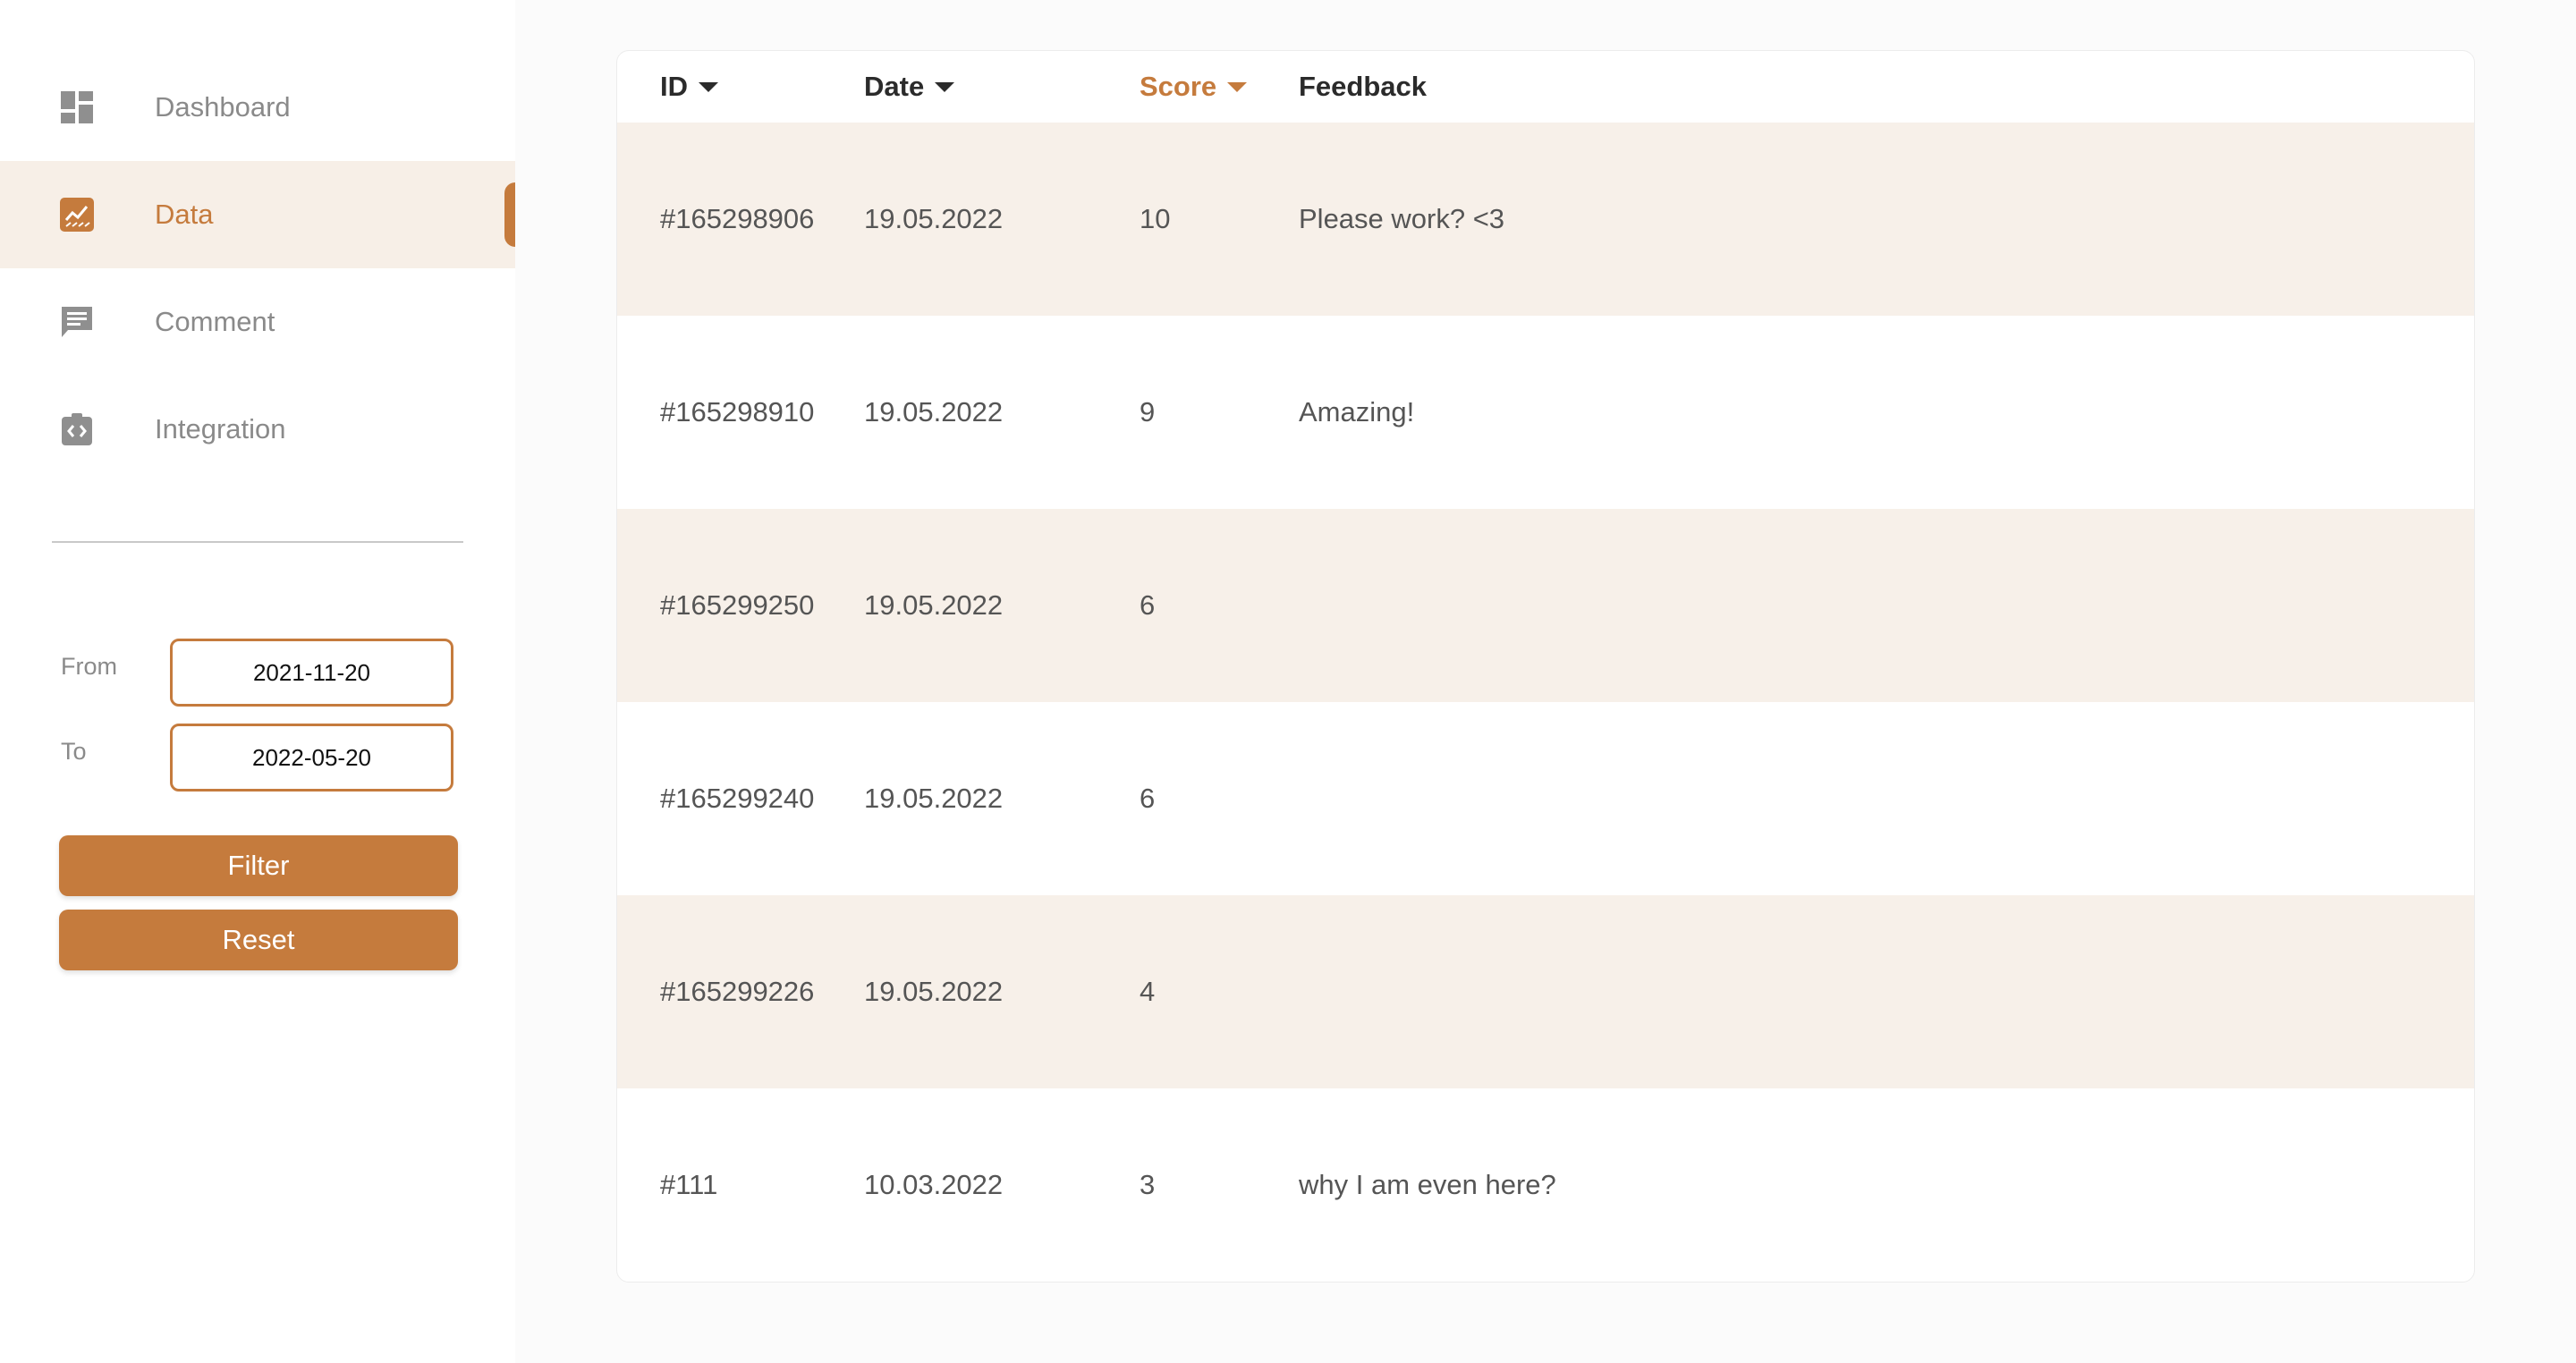  I want to click on sidebar-item-dashboard: Dashboard, so click(257, 108).